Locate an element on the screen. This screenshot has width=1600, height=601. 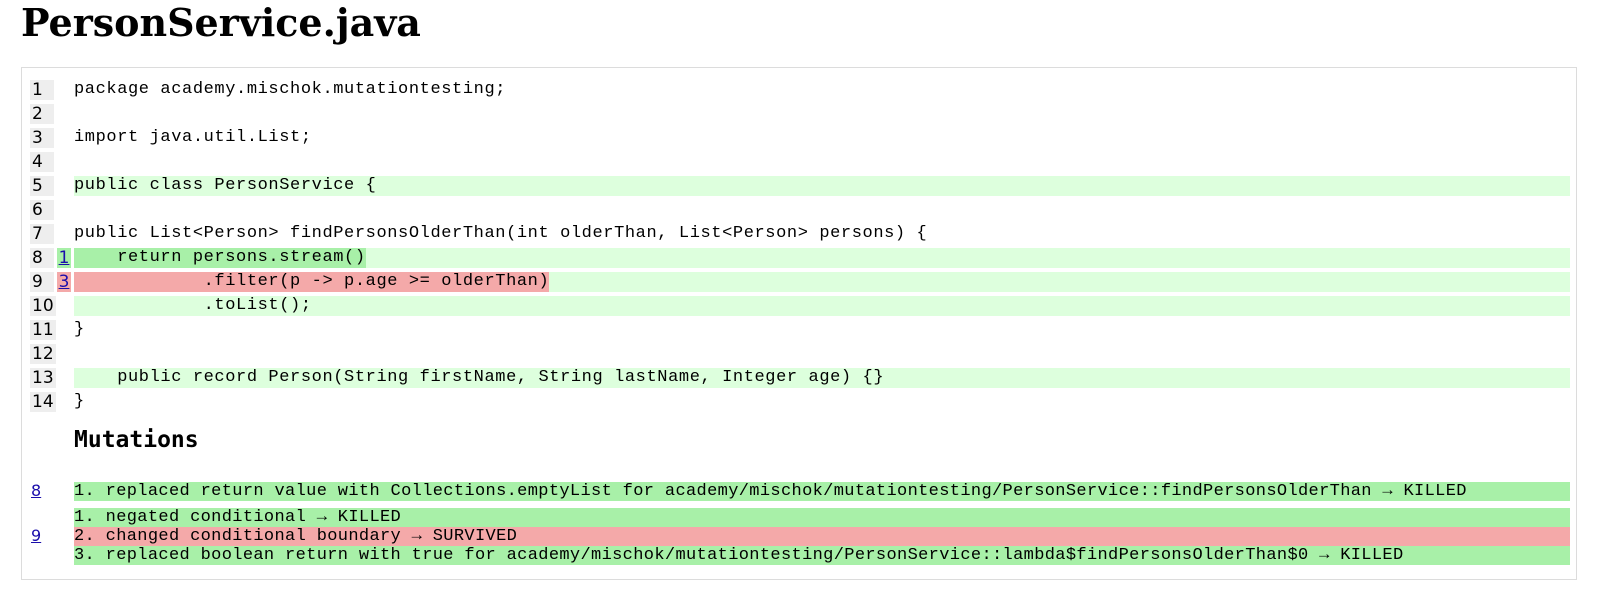
code-text: package academy.mischok.mutationtesting; is located at coordinates (290, 89).